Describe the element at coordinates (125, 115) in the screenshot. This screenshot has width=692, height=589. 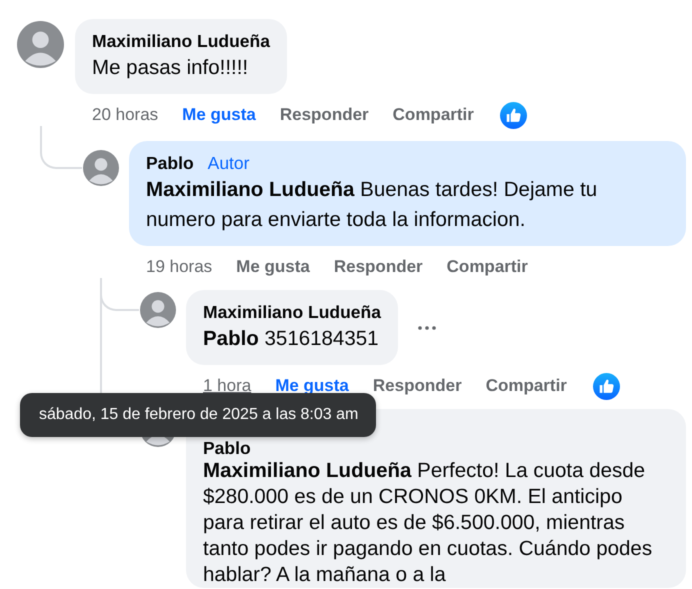
I see `timestamp-link: 20 horas` at that location.